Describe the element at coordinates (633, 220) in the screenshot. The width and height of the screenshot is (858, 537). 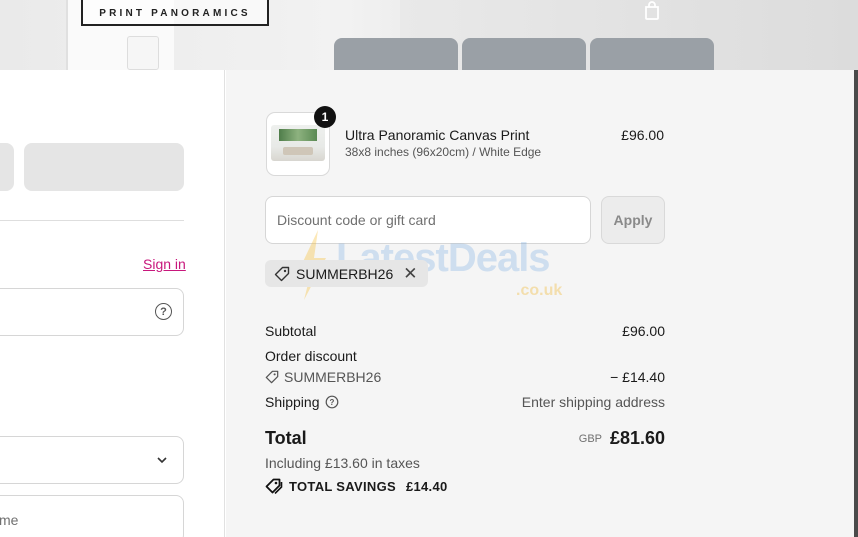
I see `apply-discount-button: Apply` at that location.